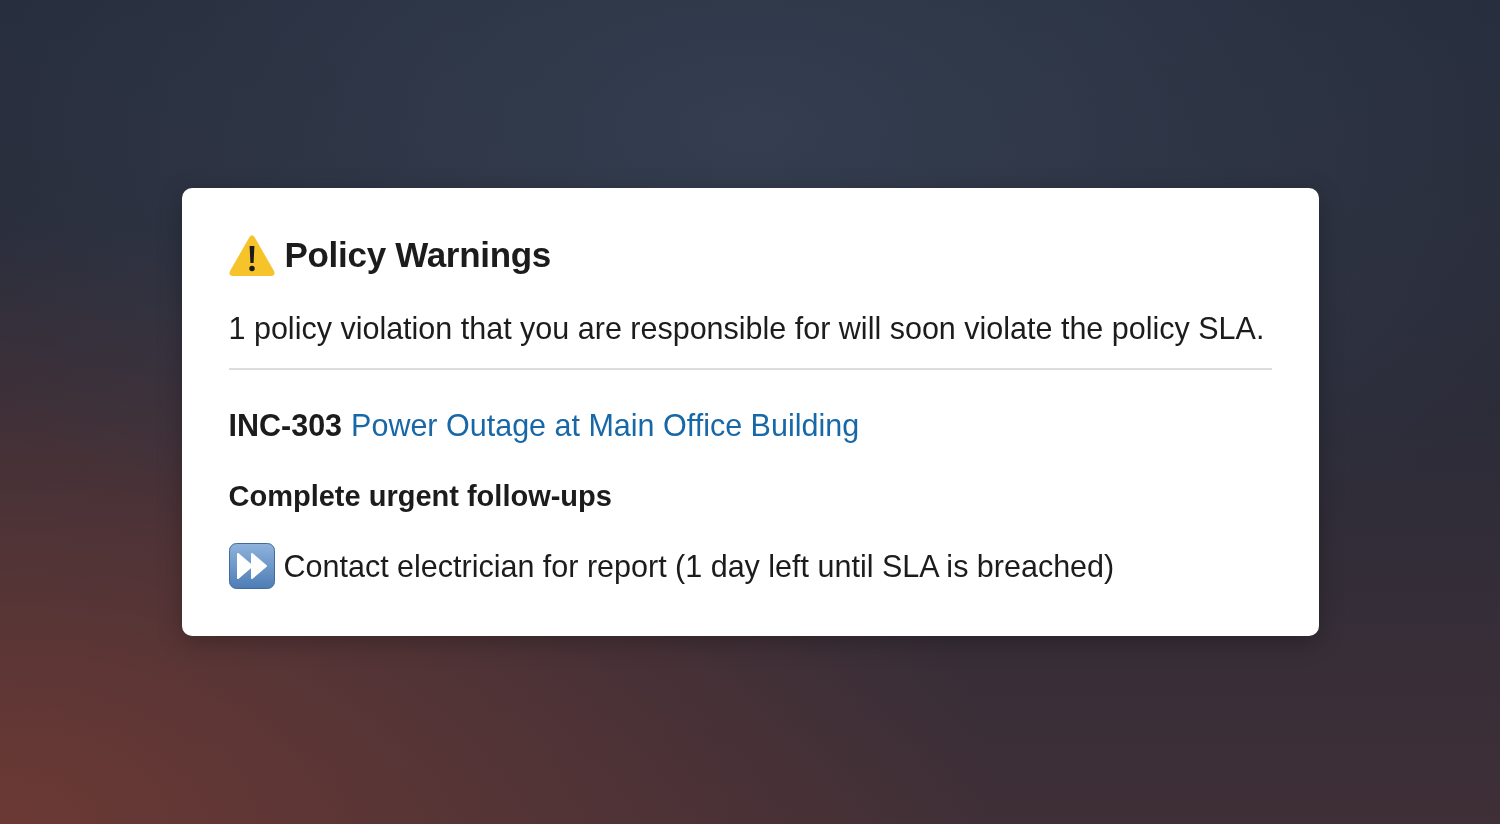  What do you see at coordinates (420, 496) in the screenshot?
I see `section-heading: Complete urgent follow-ups` at bounding box center [420, 496].